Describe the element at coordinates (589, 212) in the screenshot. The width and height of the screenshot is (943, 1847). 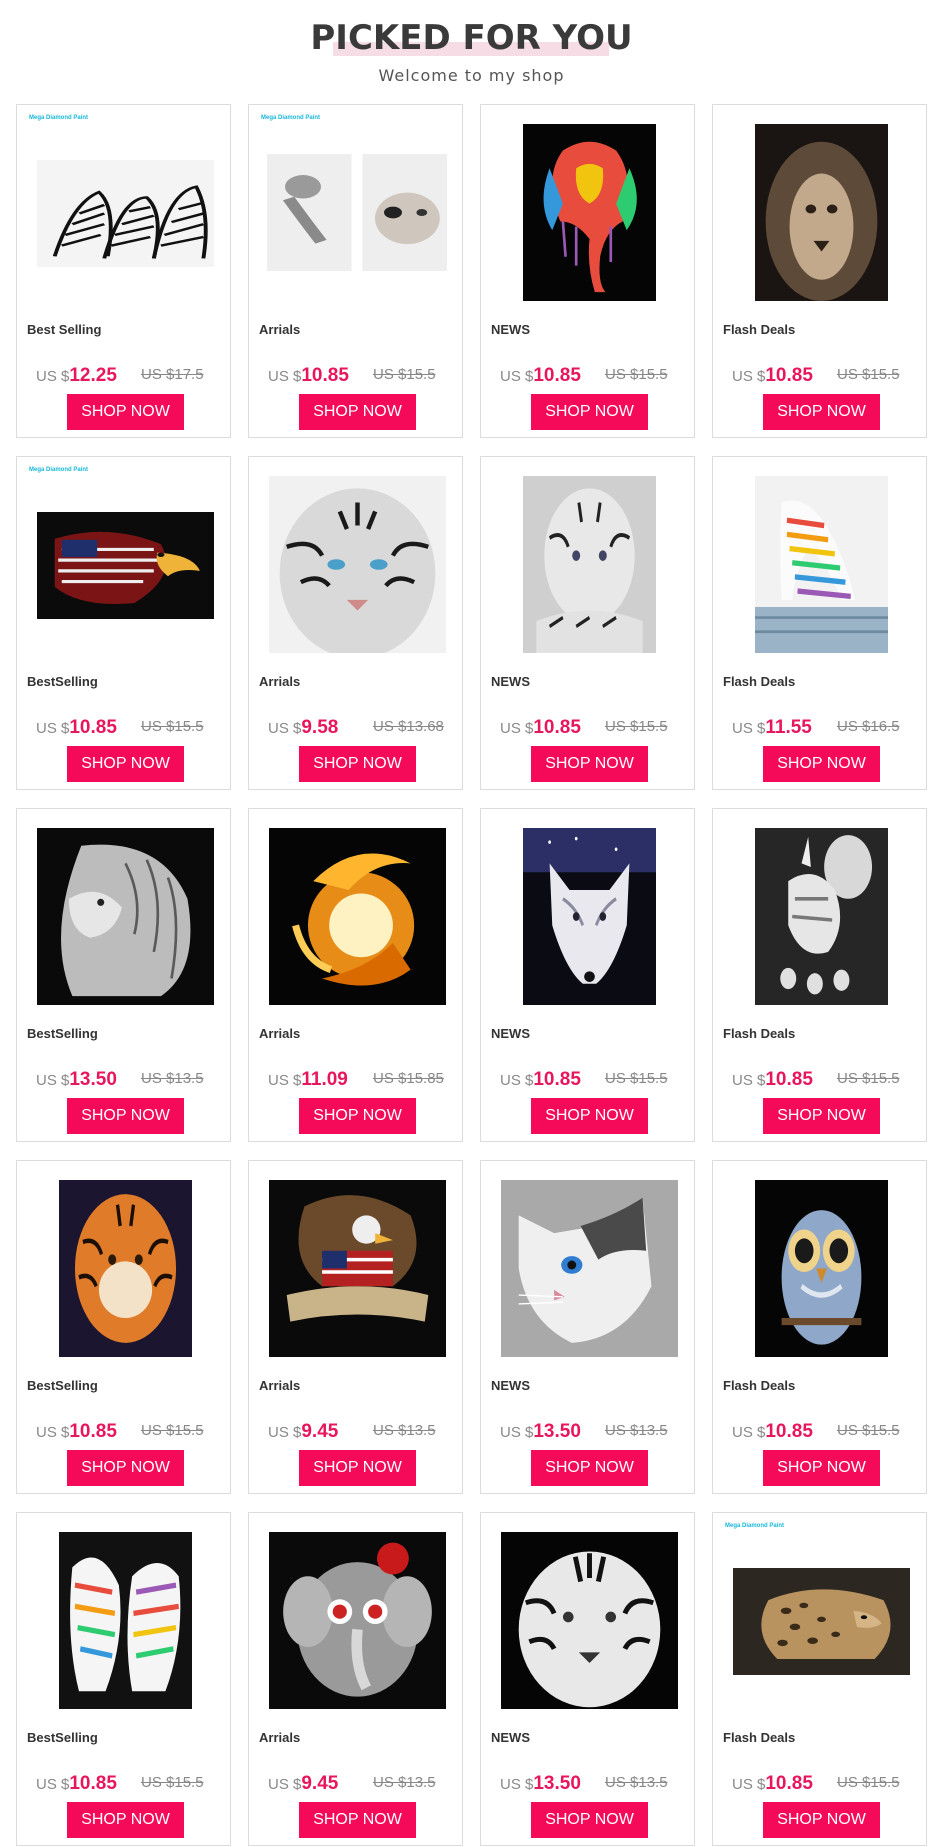
I see `colorful-elephant-image` at that location.